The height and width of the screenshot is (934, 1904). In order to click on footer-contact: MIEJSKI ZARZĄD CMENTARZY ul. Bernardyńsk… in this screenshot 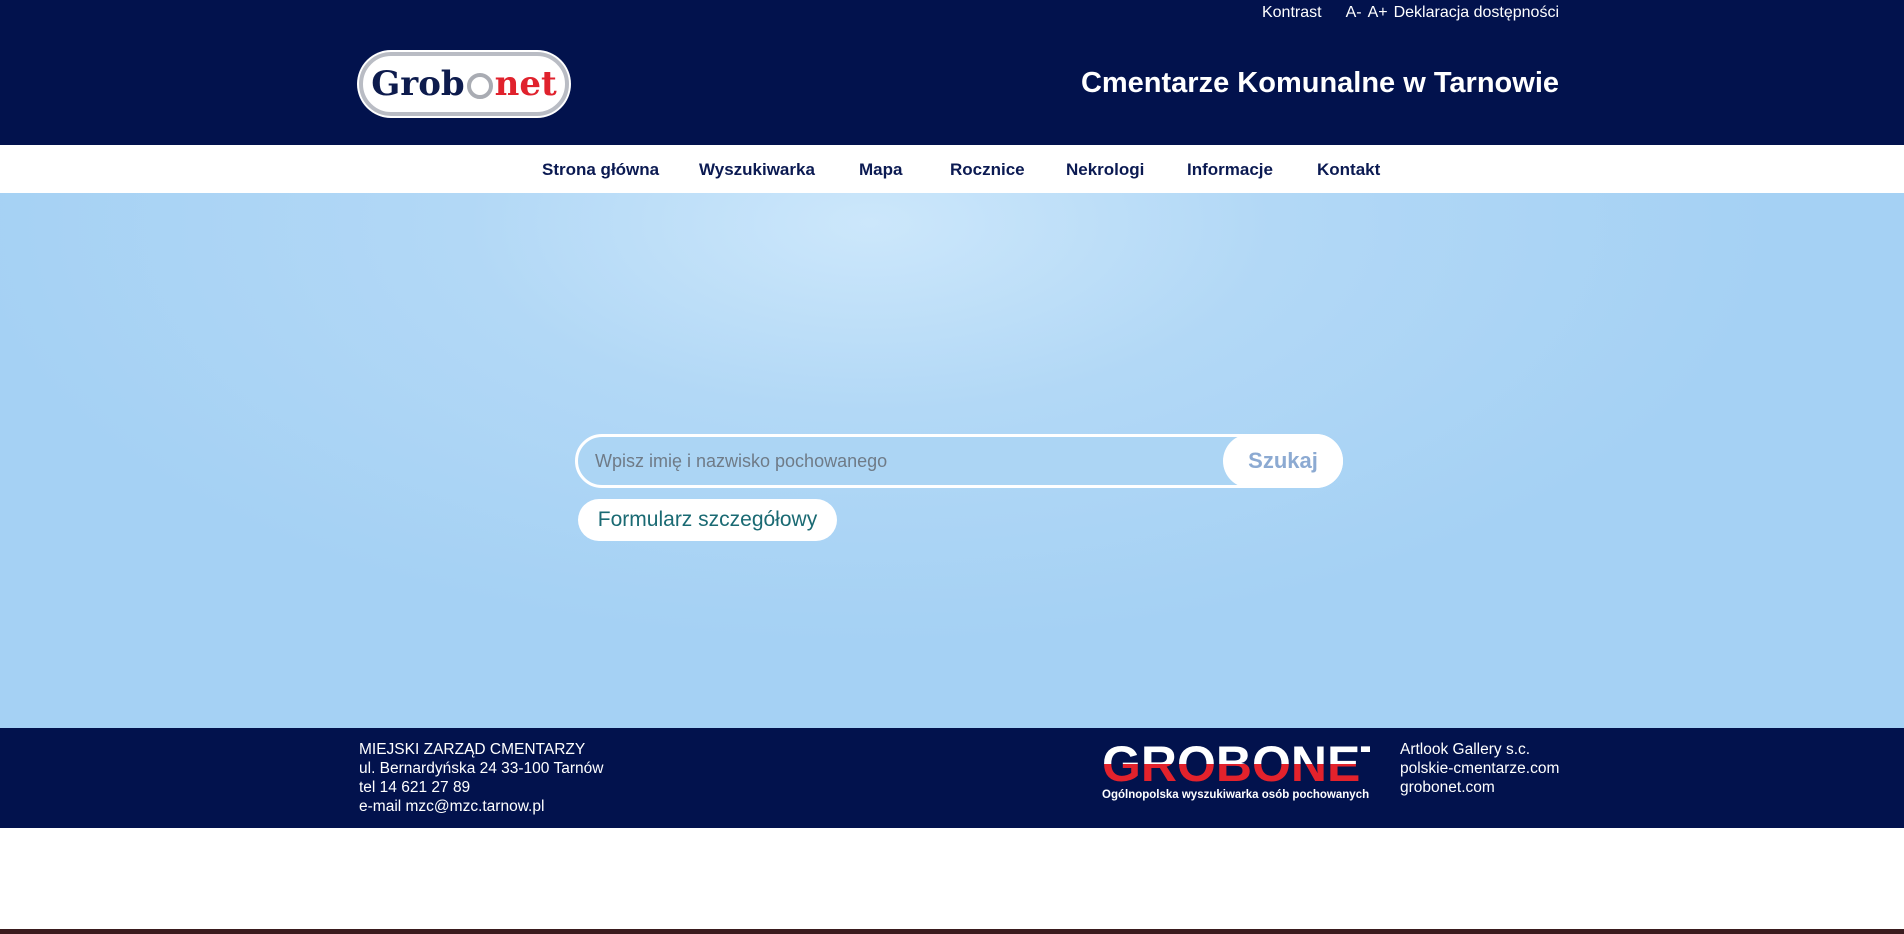, I will do `click(481, 778)`.